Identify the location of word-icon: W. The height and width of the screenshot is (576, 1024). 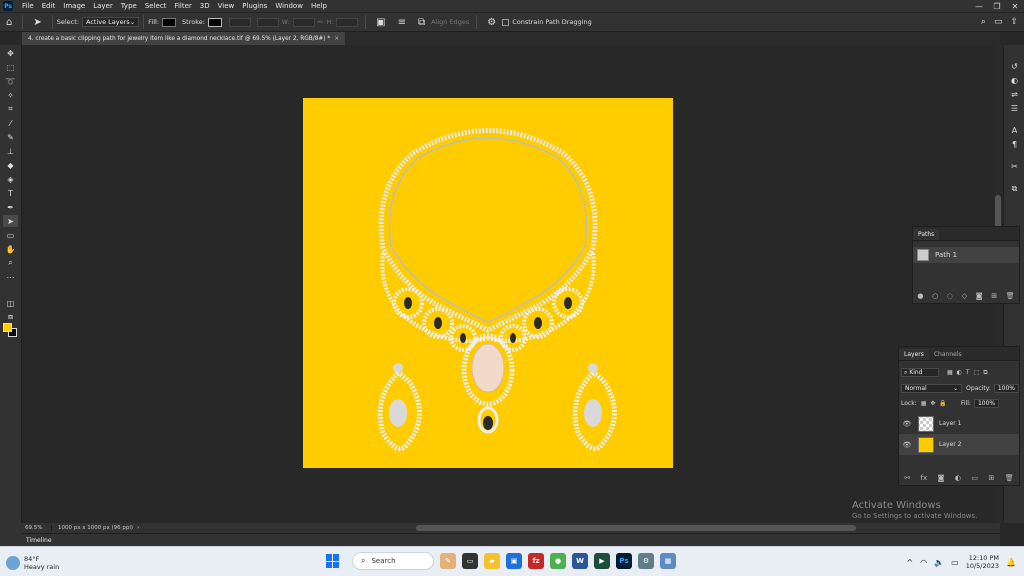
(580, 561).